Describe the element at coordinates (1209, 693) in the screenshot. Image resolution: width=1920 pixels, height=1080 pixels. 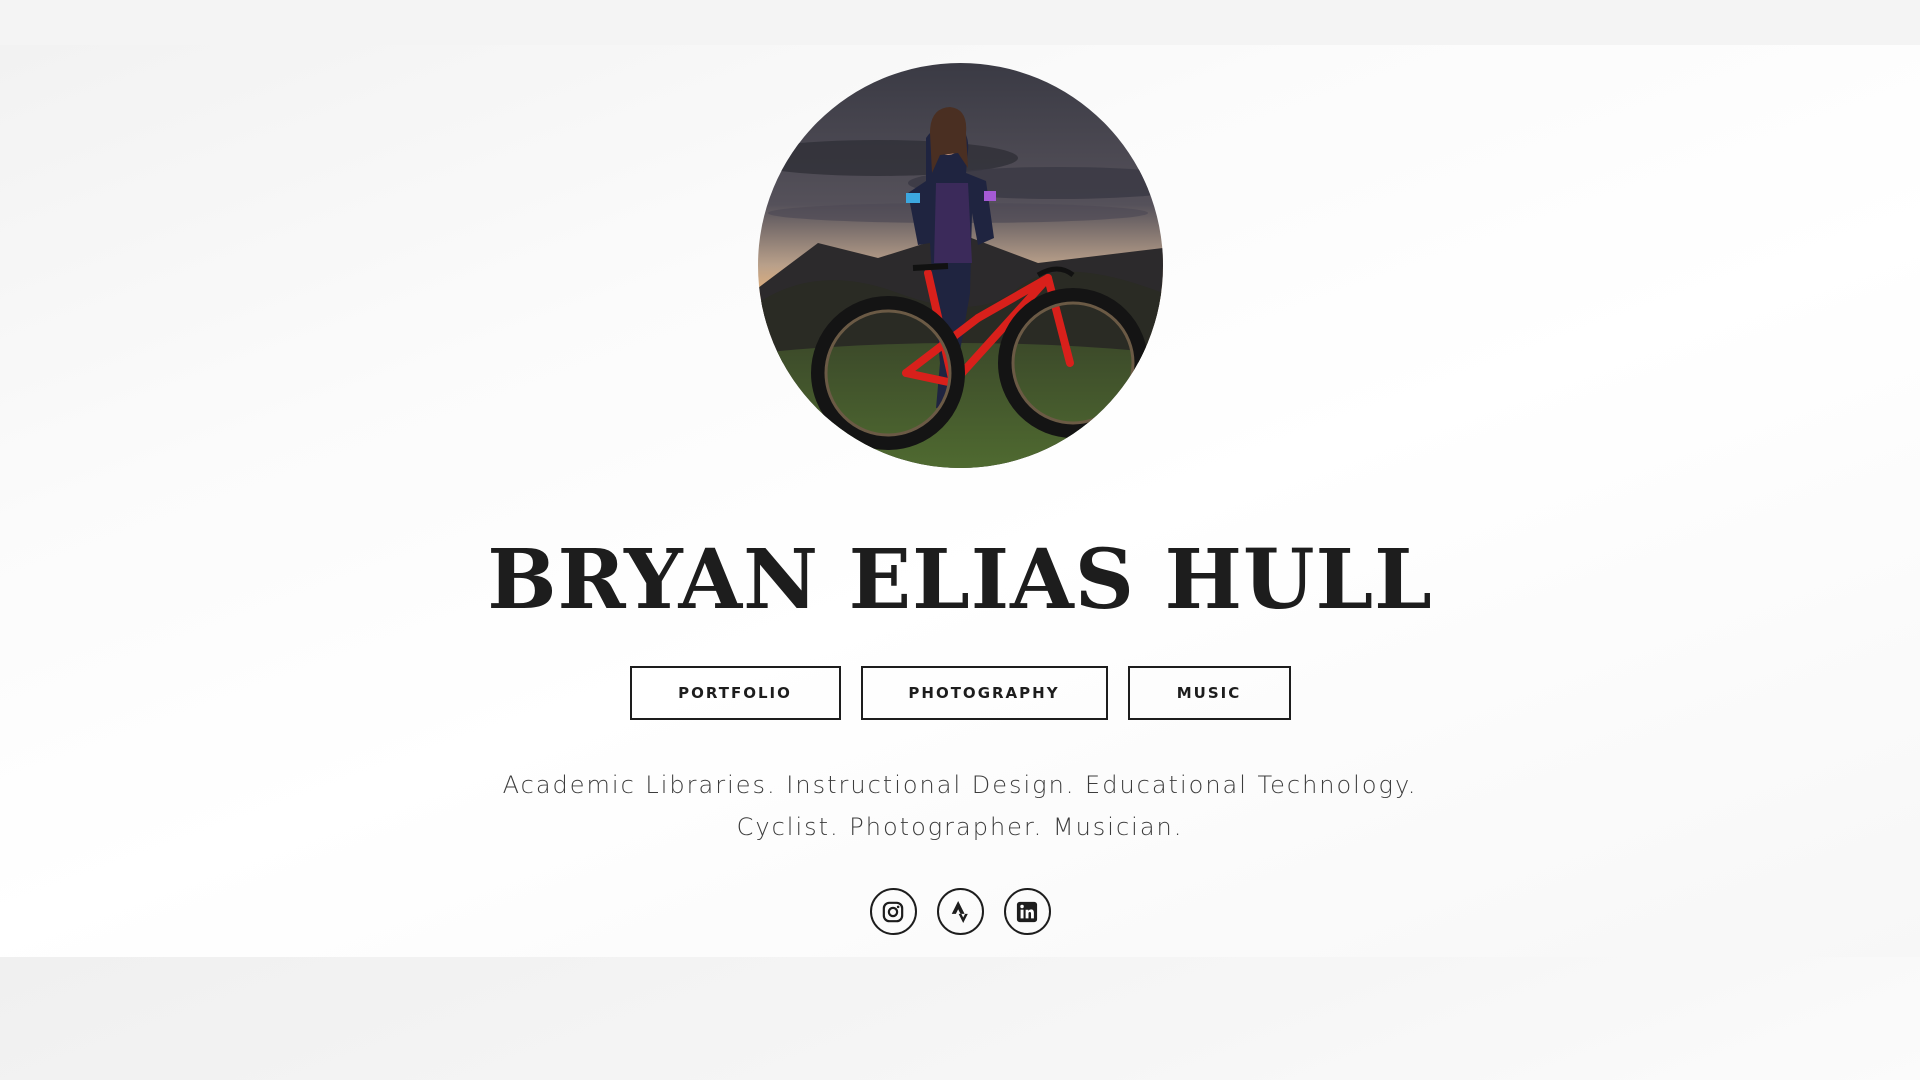
I see `music-button: MUSIC` at that location.